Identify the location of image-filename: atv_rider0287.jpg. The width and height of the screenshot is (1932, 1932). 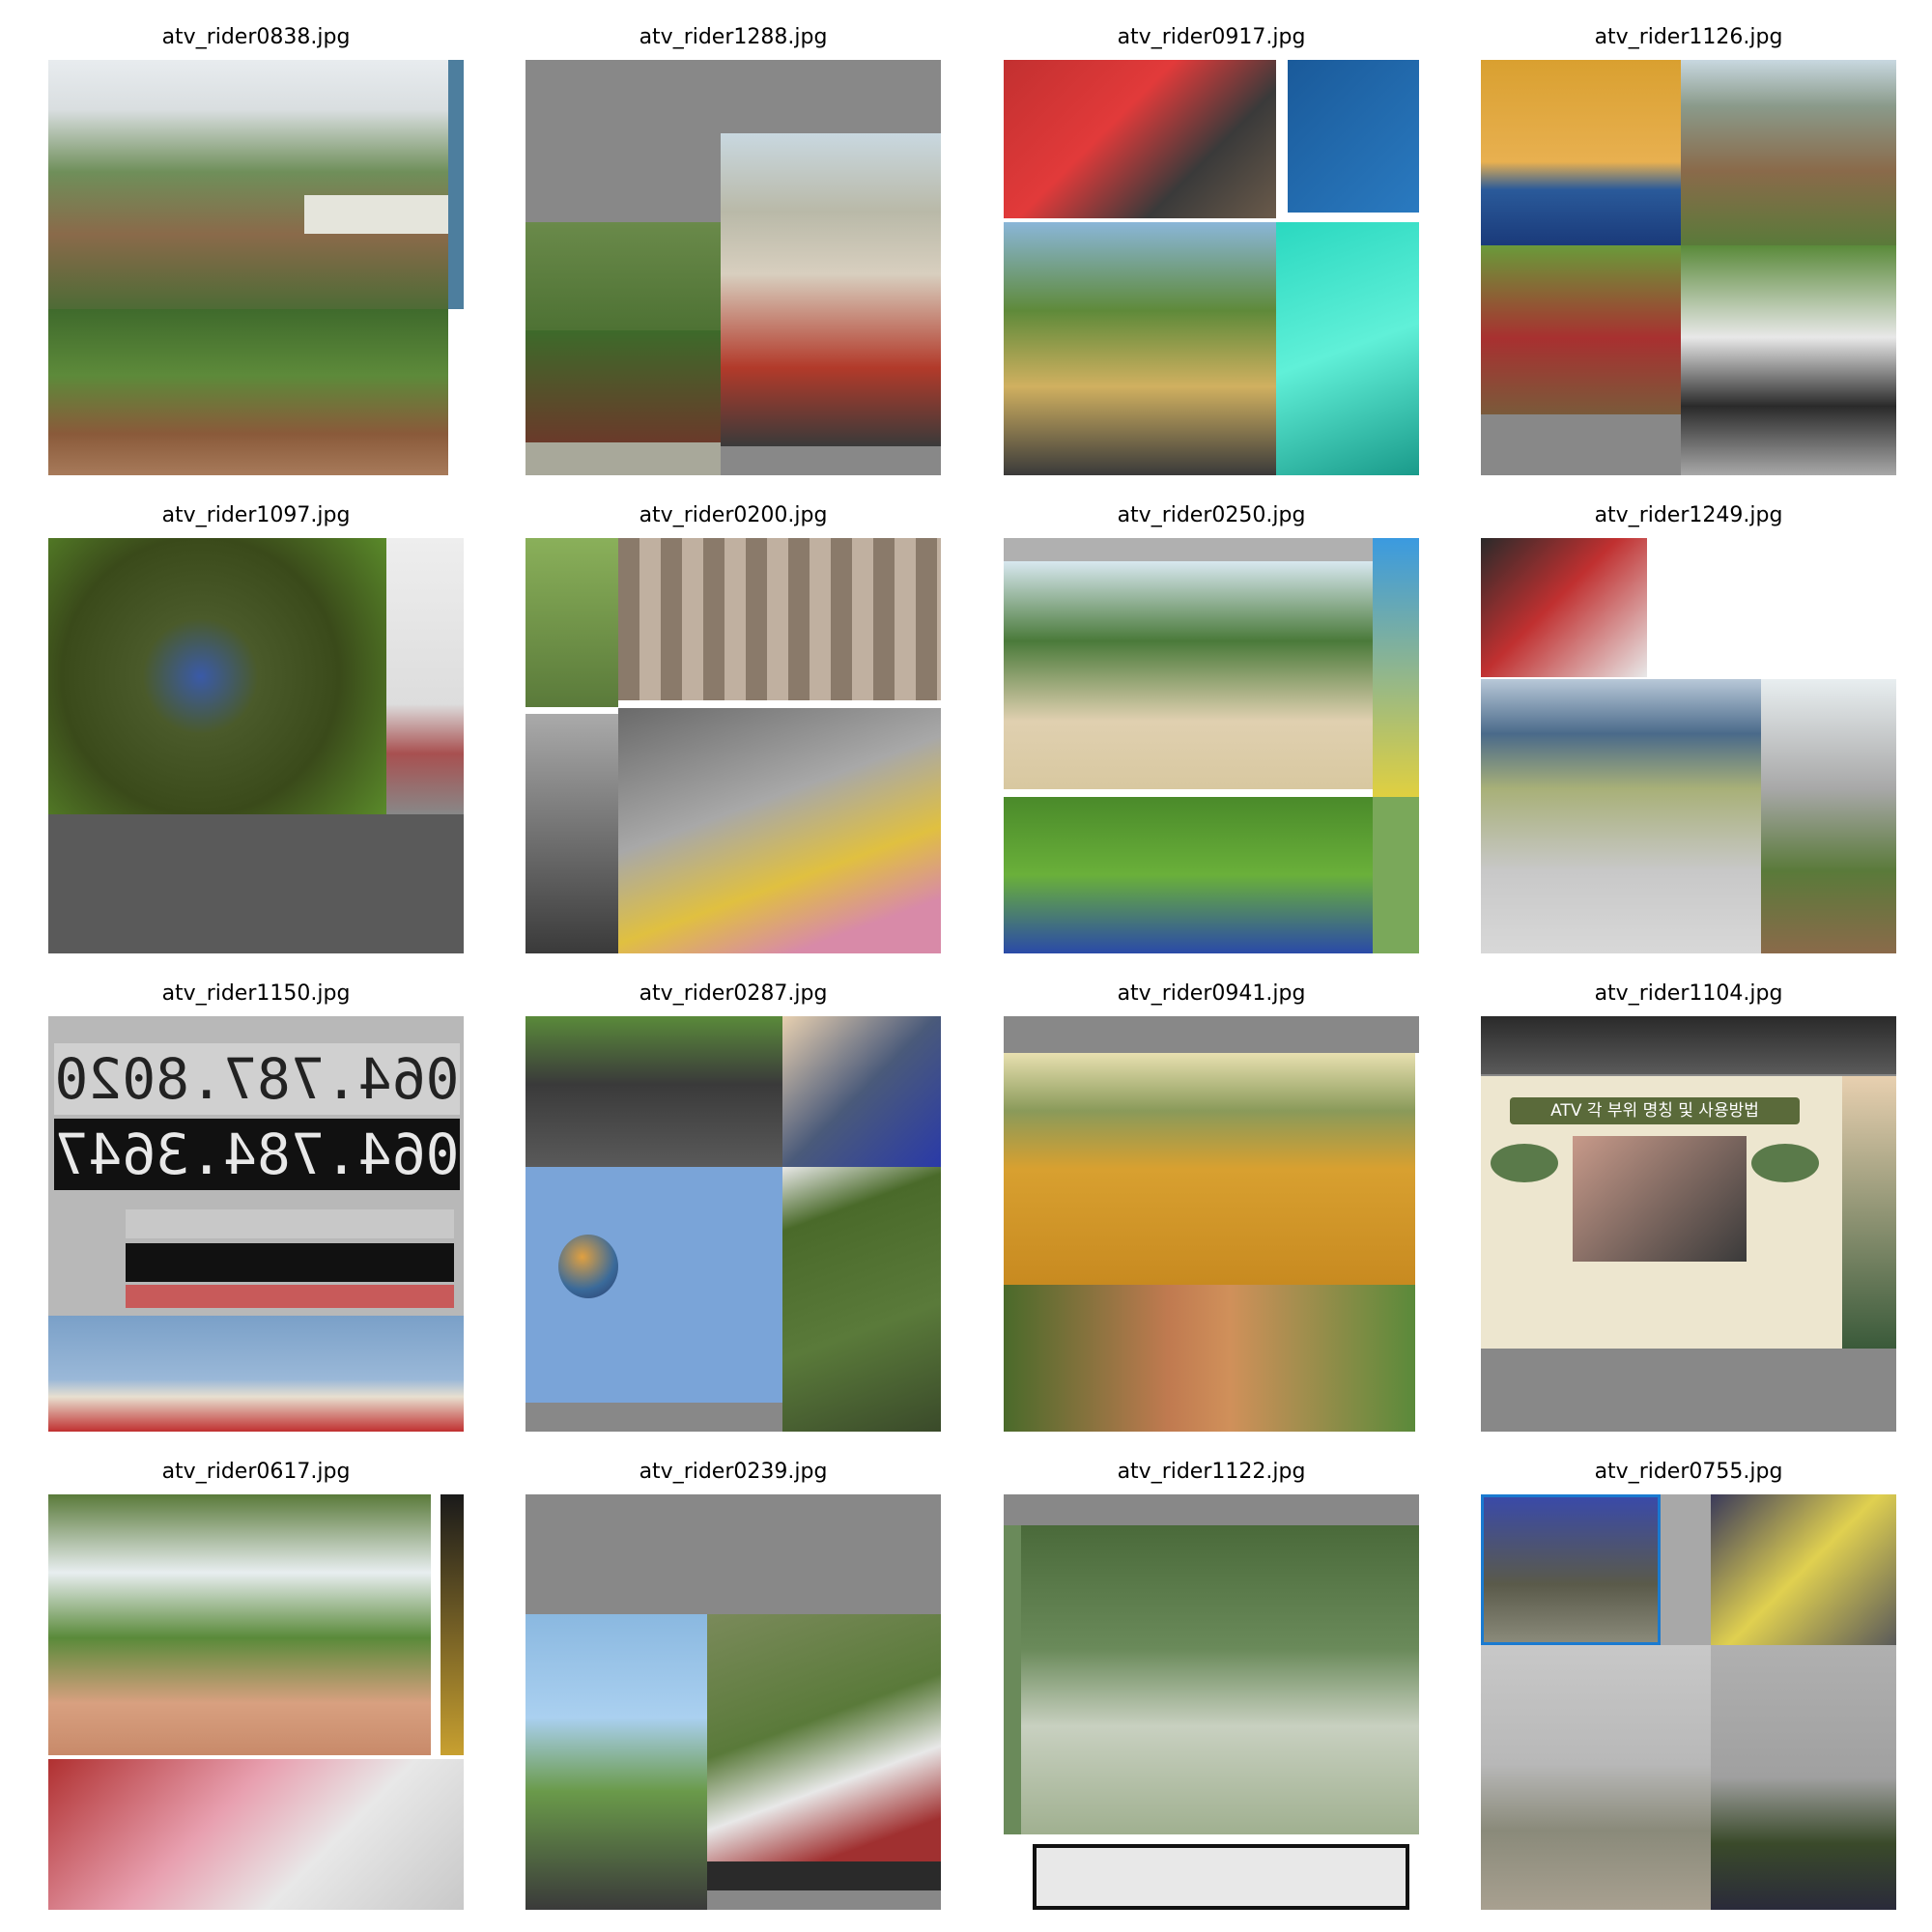
(733, 993).